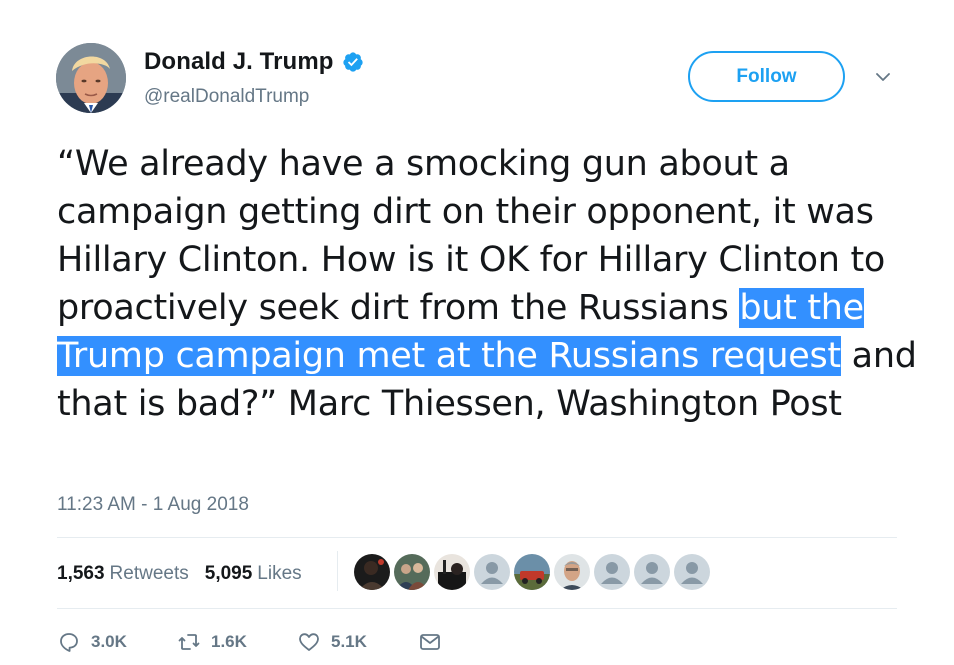  I want to click on retweet-button: 1.6K, so click(237, 642).